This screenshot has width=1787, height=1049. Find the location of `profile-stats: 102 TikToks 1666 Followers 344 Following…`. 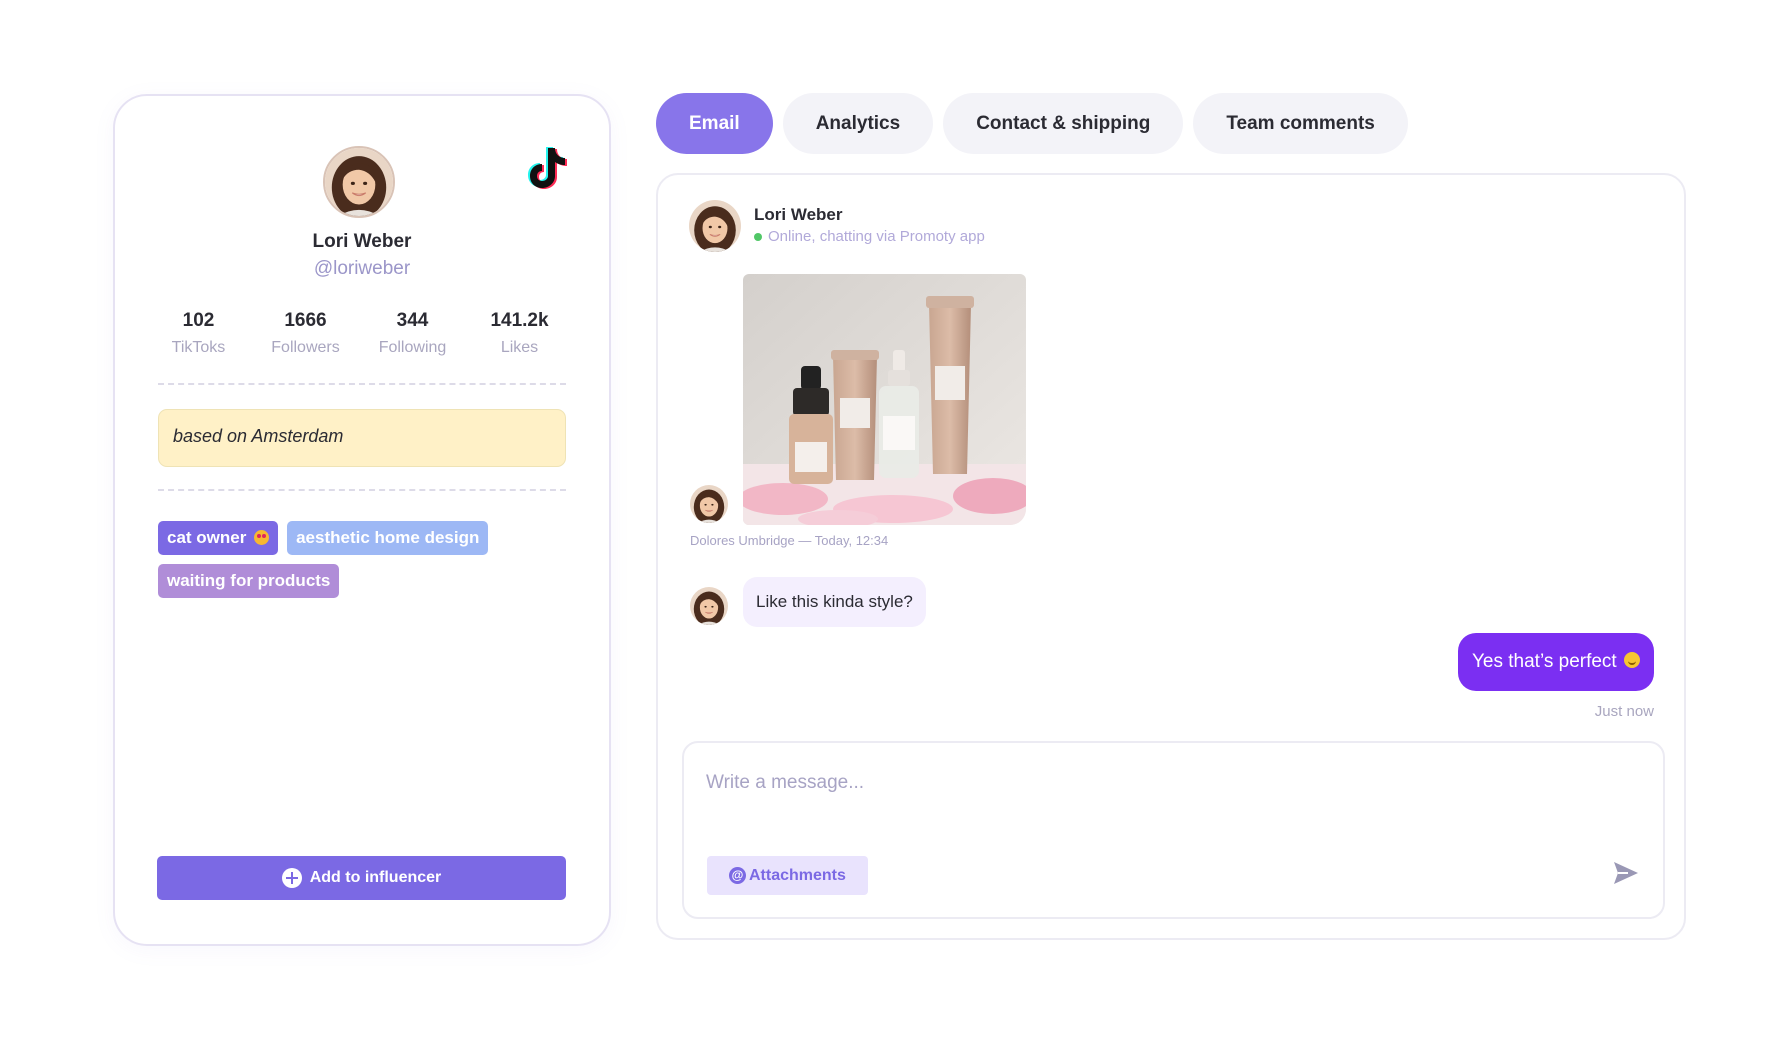

profile-stats: 102 TikToks 1666 Followers 344 Following… is located at coordinates (359, 333).